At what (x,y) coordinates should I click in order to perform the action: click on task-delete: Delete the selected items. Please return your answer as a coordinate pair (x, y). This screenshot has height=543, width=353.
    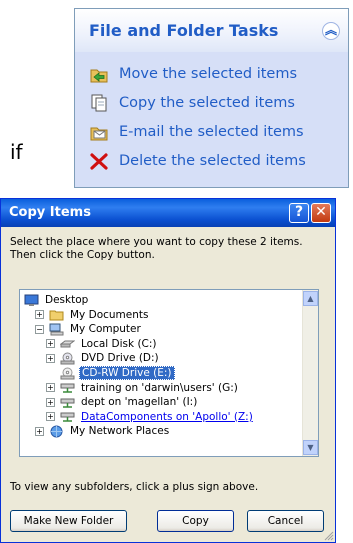
    Looking at the image, I should click on (197, 161).